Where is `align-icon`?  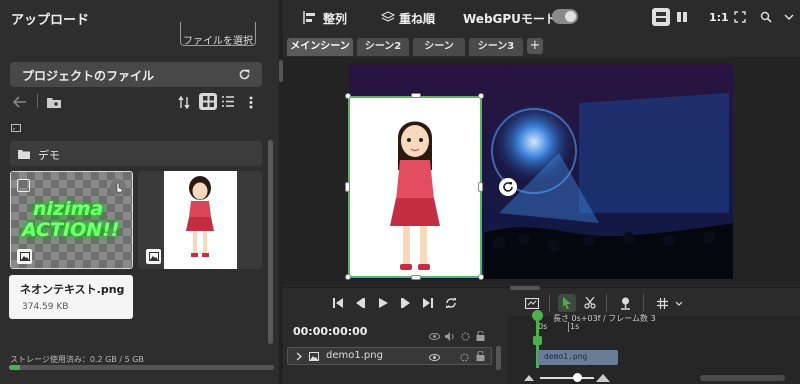 align-icon is located at coordinates (309, 17).